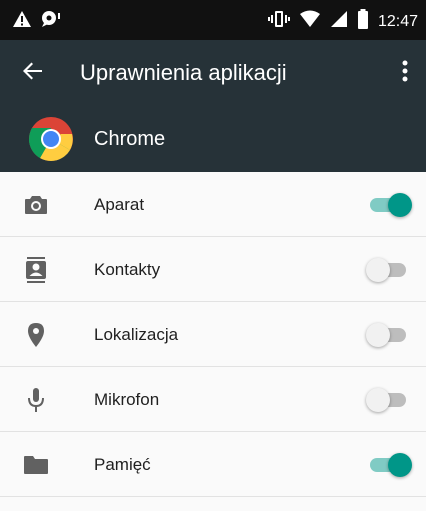  Describe the element at coordinates (213, 464) in the screenshot. I see `permission-row-storage: Pamięć` at that location.